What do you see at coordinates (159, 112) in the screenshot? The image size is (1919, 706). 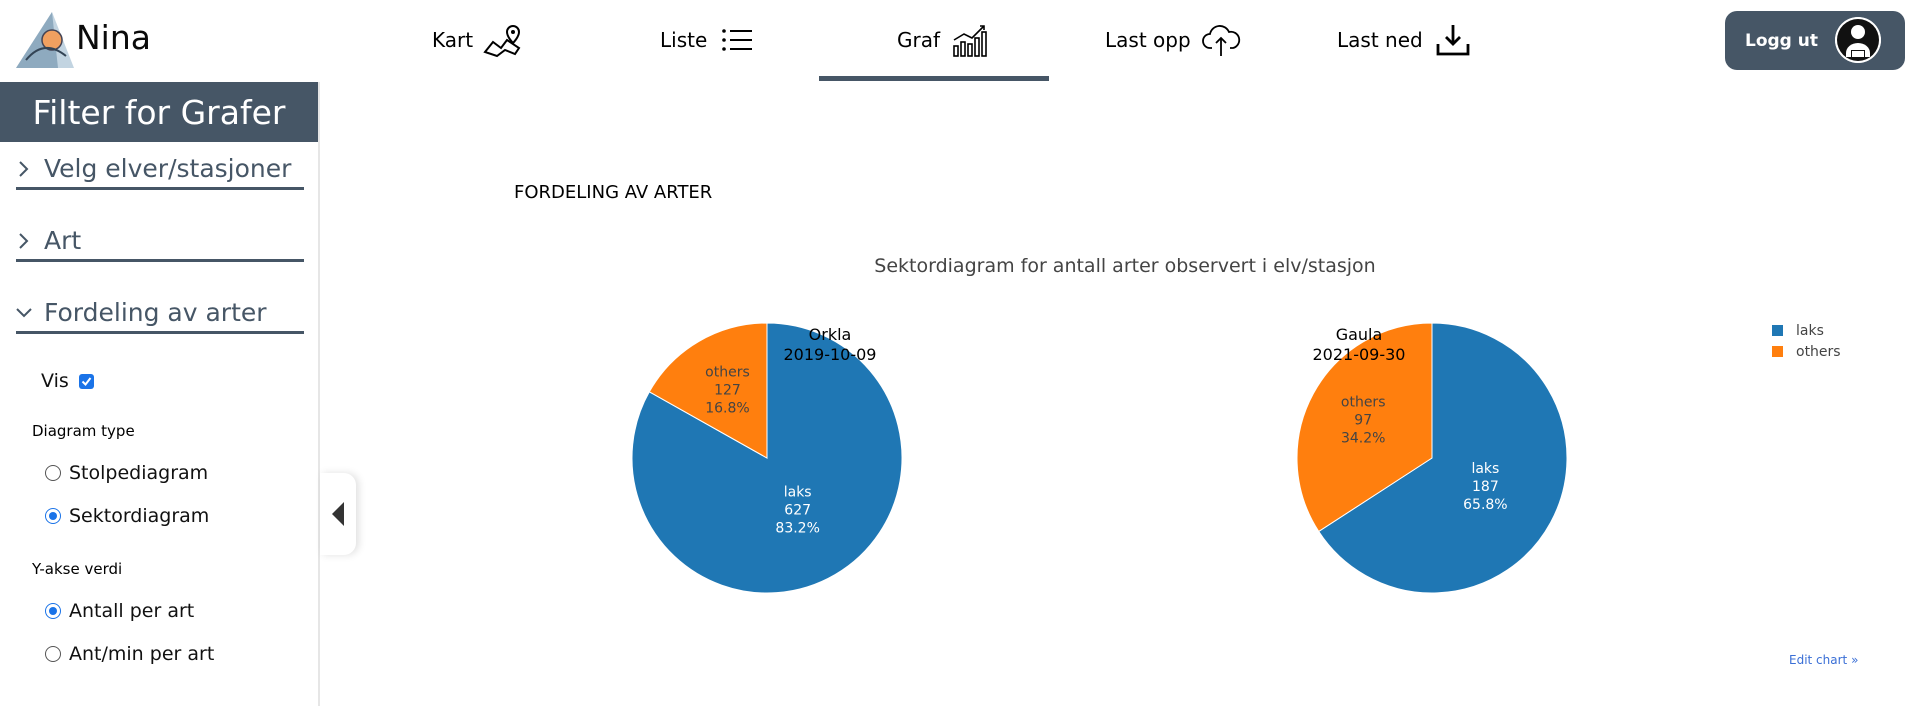 I see `sidebar-title: Filter for Grafer` at bounding box center [159, 112].